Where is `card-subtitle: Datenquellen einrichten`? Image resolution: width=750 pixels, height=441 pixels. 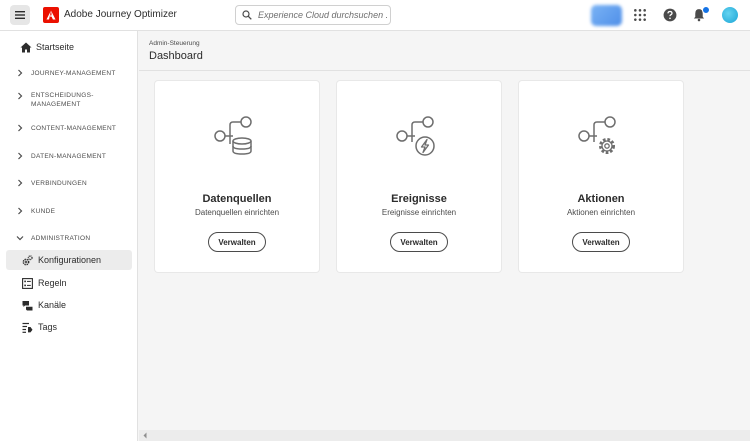 card-subtitle: Datenquellen einrichten is located at coordinates (237, 212).